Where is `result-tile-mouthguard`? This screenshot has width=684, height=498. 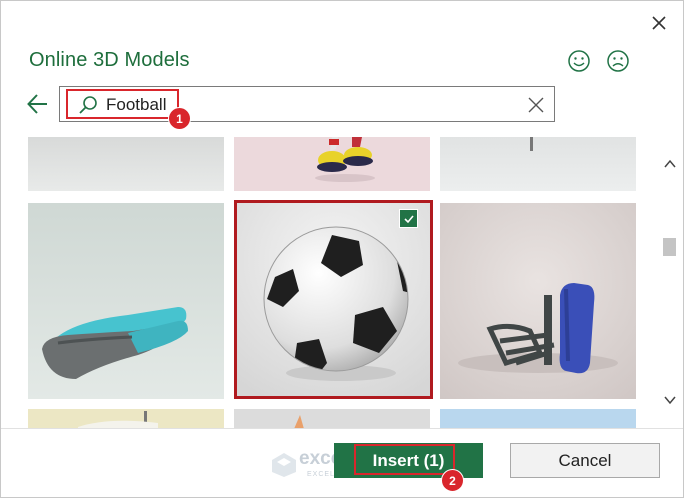 result-tile-mouthguard is located at coordinates (126, 301).